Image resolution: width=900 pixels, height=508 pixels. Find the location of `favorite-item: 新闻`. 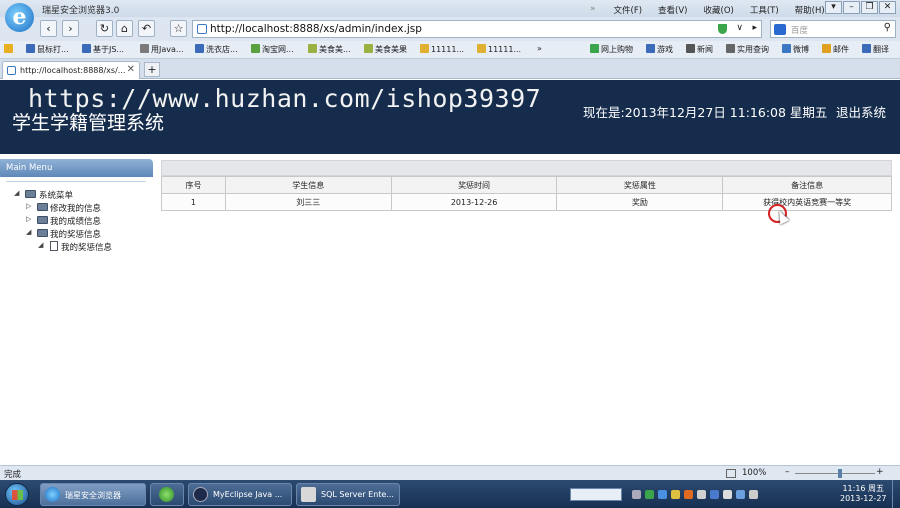

favorite-item: 新闻 is located at coordinates (699, 49).